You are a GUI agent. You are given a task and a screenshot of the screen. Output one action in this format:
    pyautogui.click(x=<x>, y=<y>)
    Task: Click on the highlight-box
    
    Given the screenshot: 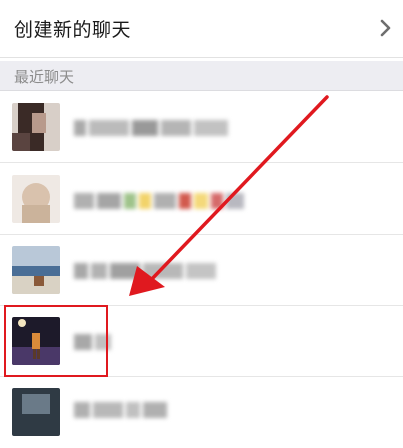 What is the action you would take?
    pyautogui.click(x=56, y=341)
    